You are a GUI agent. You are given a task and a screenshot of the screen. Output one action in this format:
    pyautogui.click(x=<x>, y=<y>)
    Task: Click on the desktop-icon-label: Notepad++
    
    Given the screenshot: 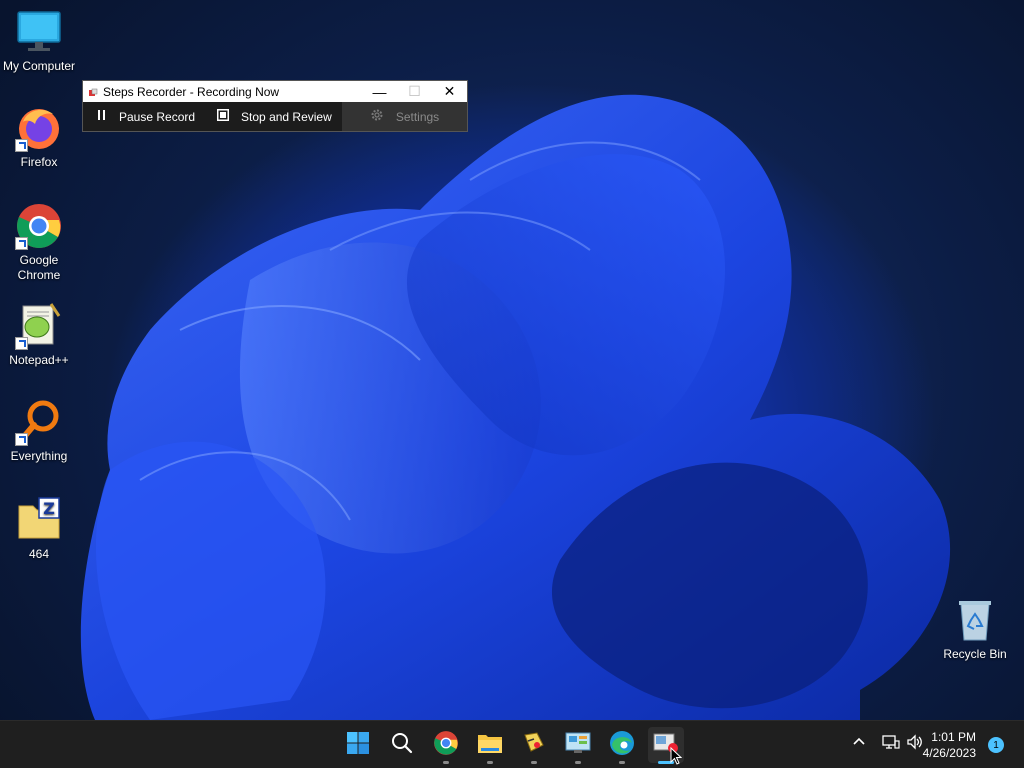 What is the action you would take?
    pyautogui.click(x=39, y=360)
    